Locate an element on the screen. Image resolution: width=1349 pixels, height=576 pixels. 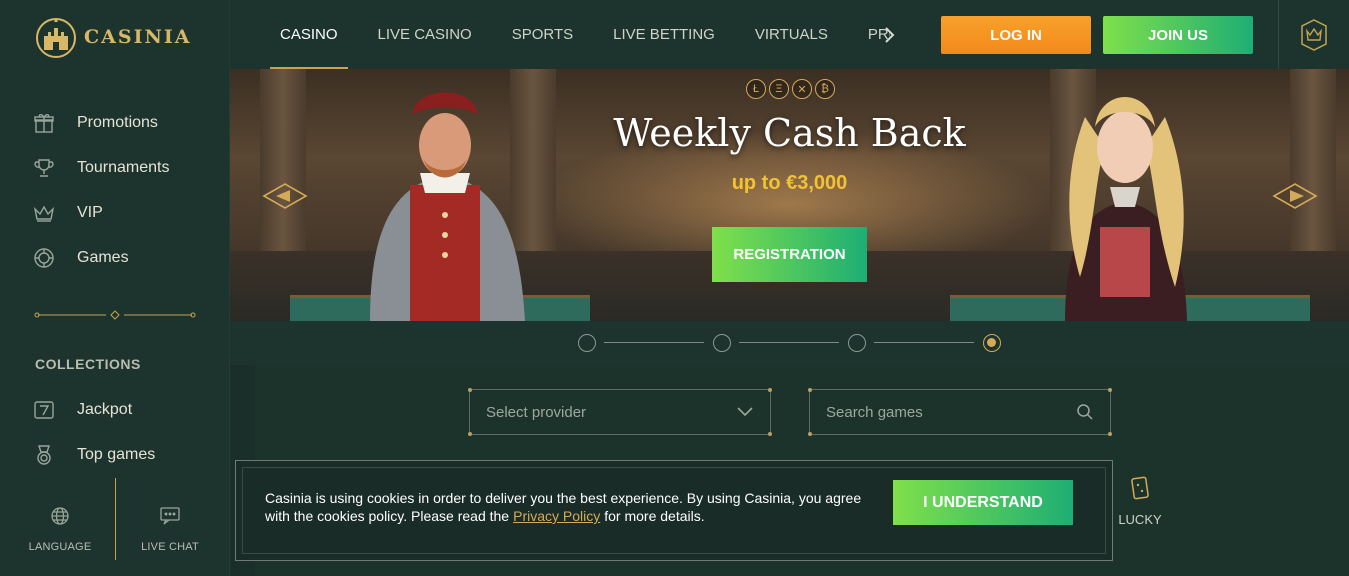
sidebar-item-label: Jackpot is located at coordinates (105, 409).